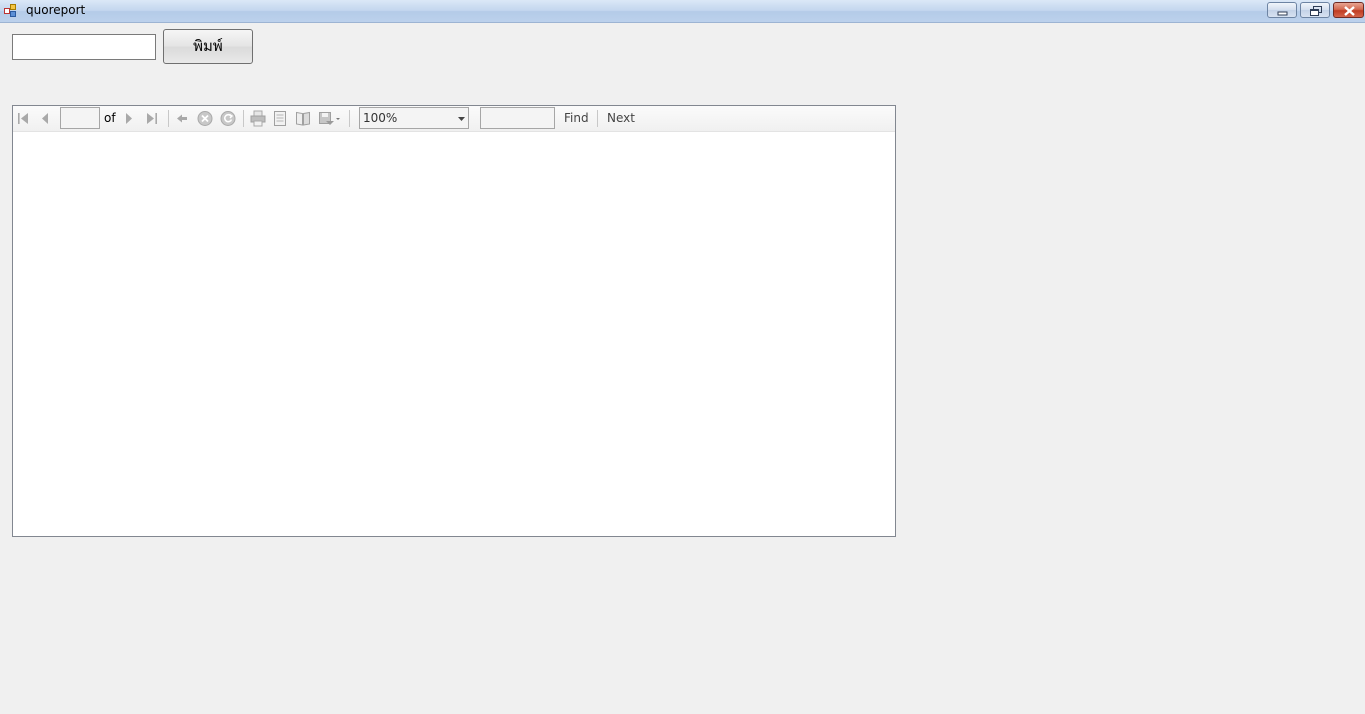  I want to click on close-button, so click(1348, 10).